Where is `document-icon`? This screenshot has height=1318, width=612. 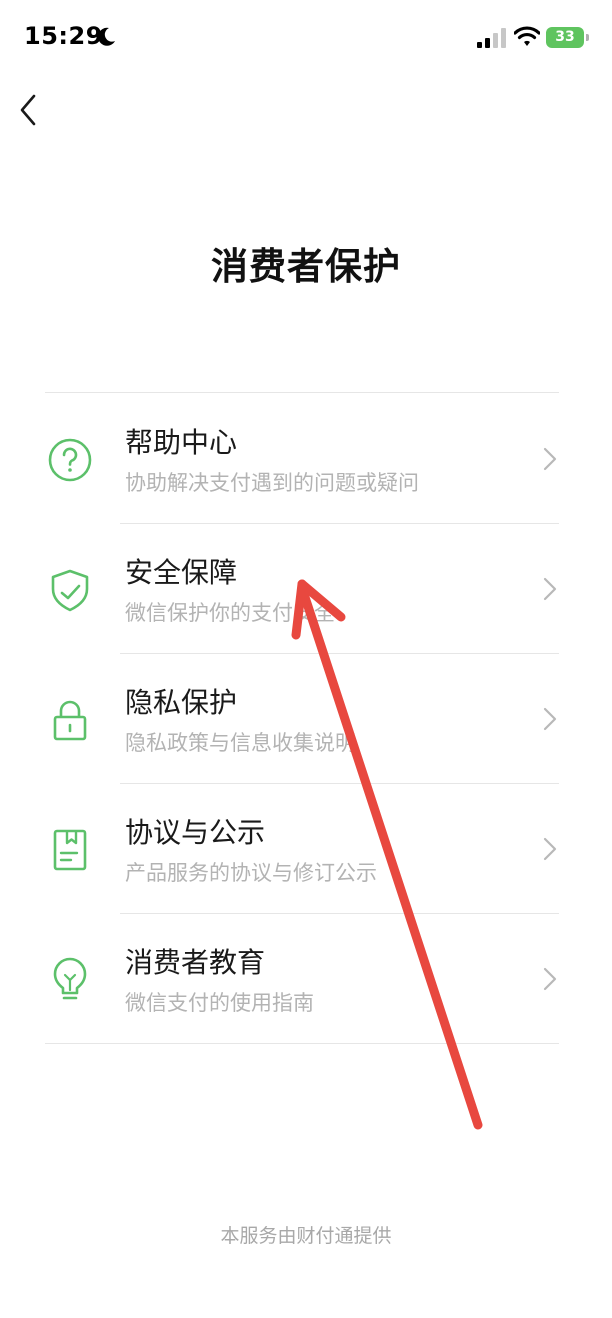
document-icon is located at coordinates (70, 850).